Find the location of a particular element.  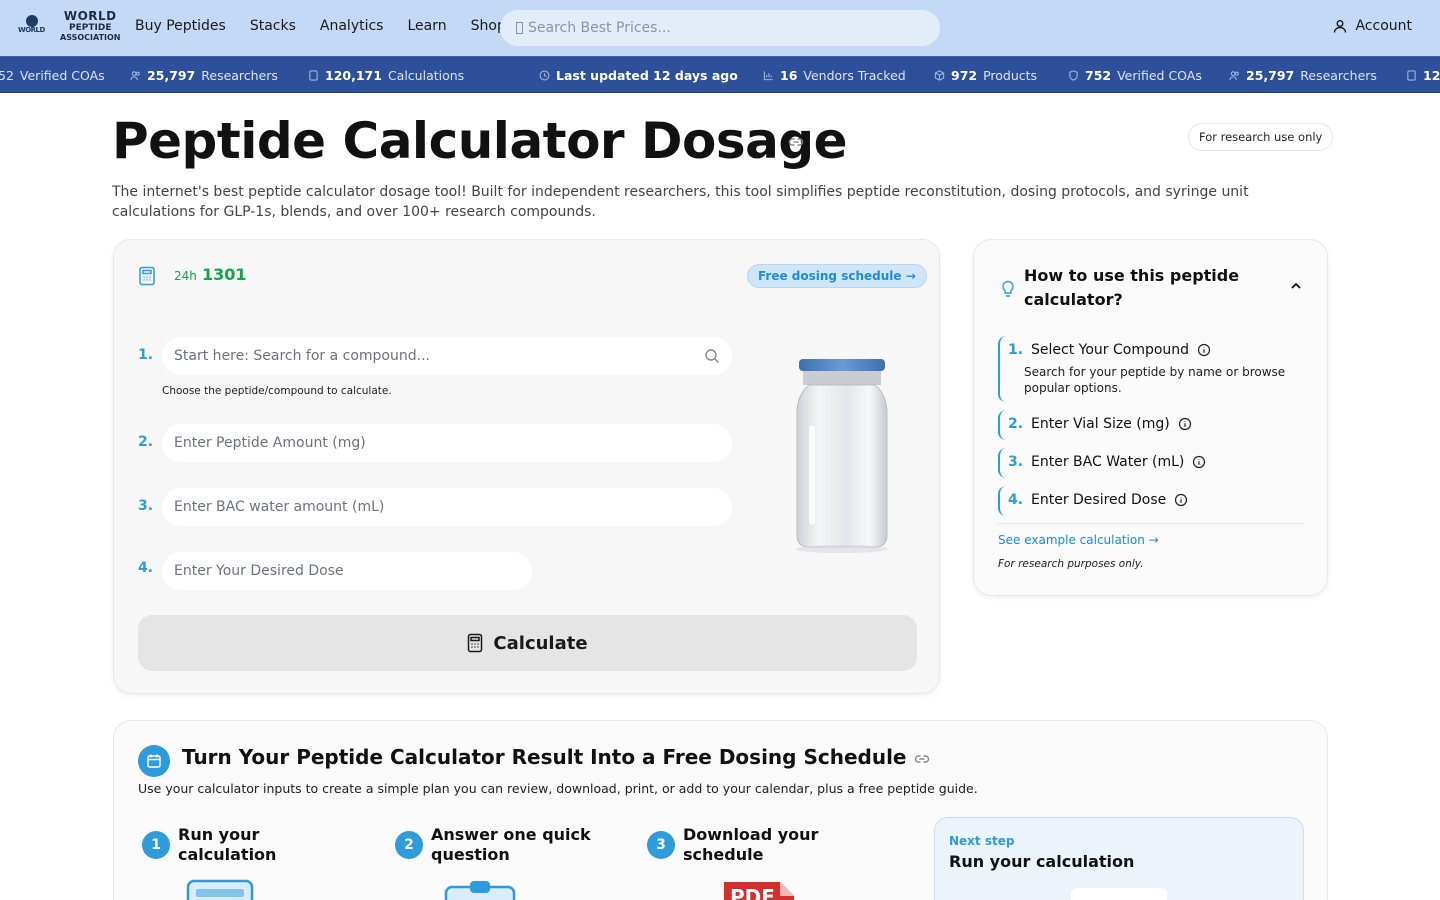

example-calculation-link: See example calculation → is located at coordinates (1078, 540).